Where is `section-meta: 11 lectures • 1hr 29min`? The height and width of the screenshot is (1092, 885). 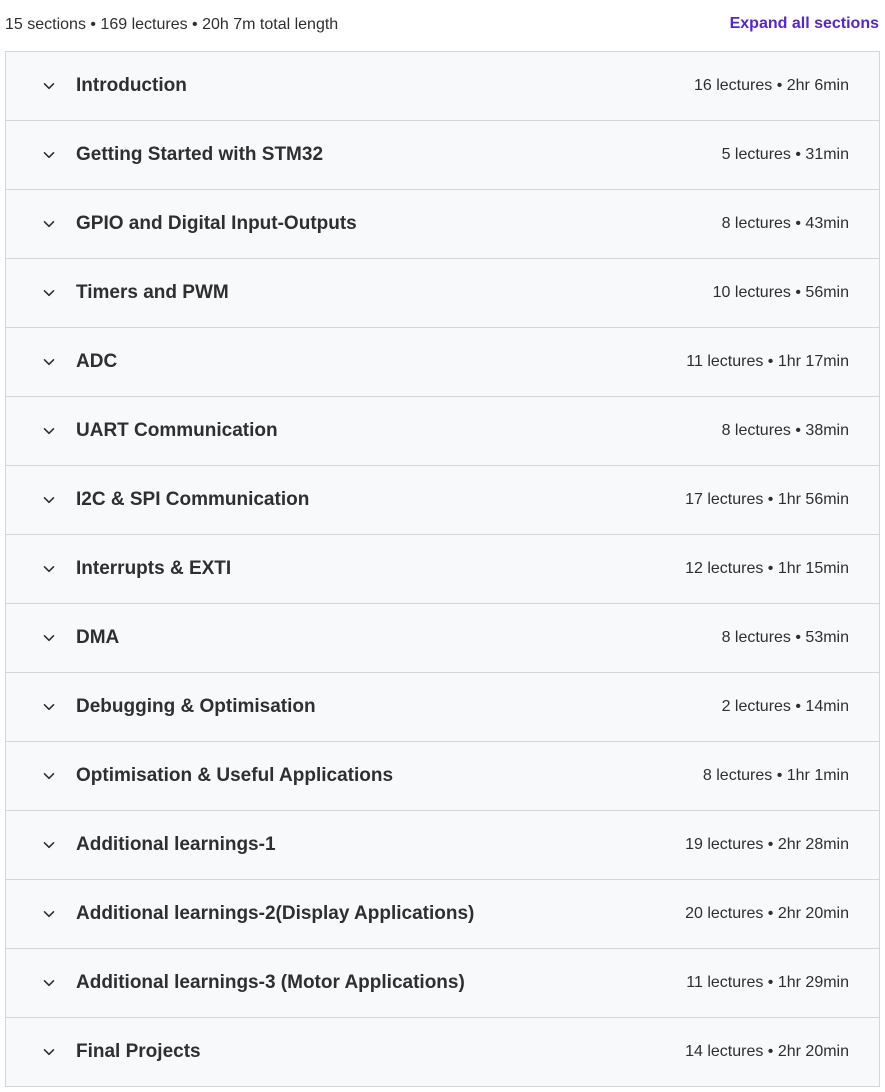 section-meta: 11 lectures • 1hr 29min is located at coordinates (767, 982).